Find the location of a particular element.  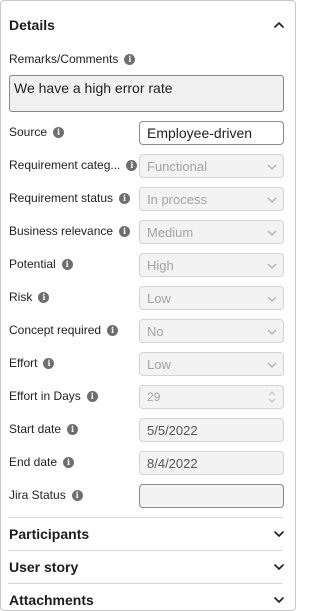

concept-required-label: Concept required i is located at coordinates (64, 330).